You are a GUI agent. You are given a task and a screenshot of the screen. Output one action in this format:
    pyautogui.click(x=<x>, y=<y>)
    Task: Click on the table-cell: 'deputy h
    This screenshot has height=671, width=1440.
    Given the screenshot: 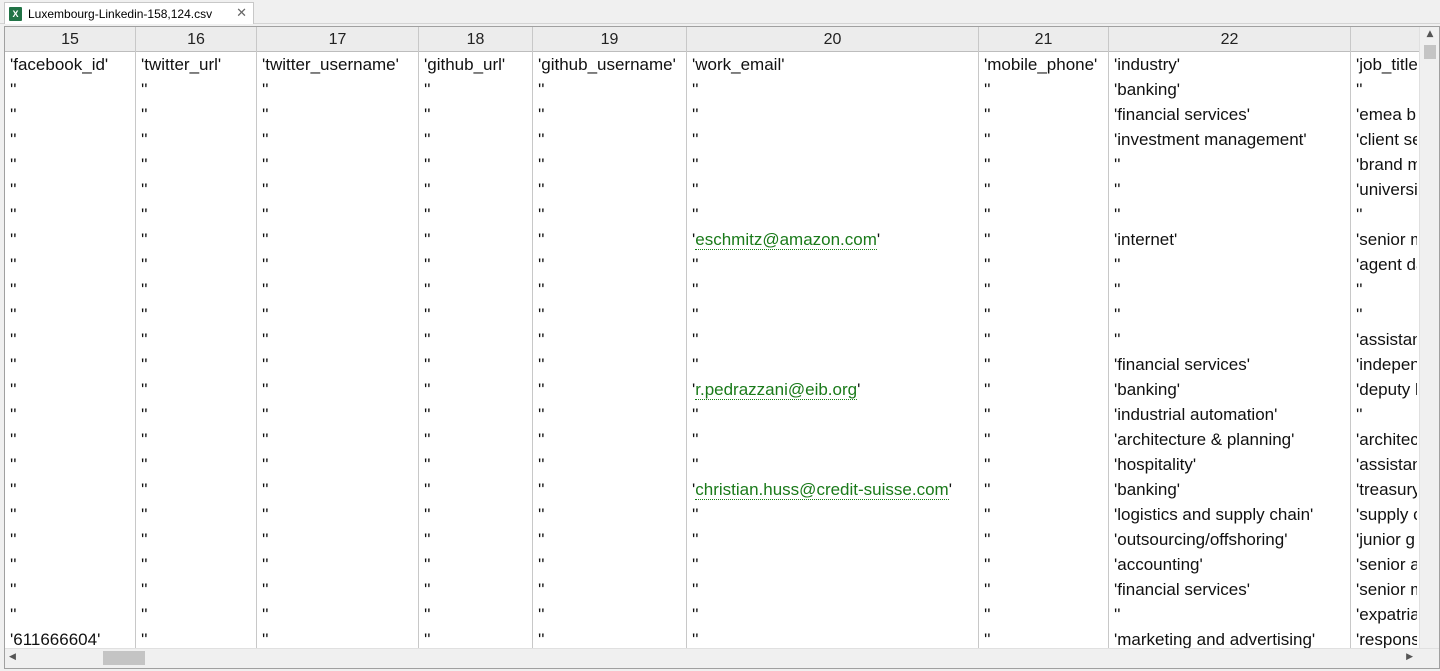 What is the action you would take?
    pyautogui.click(x=1384, y=389)
    